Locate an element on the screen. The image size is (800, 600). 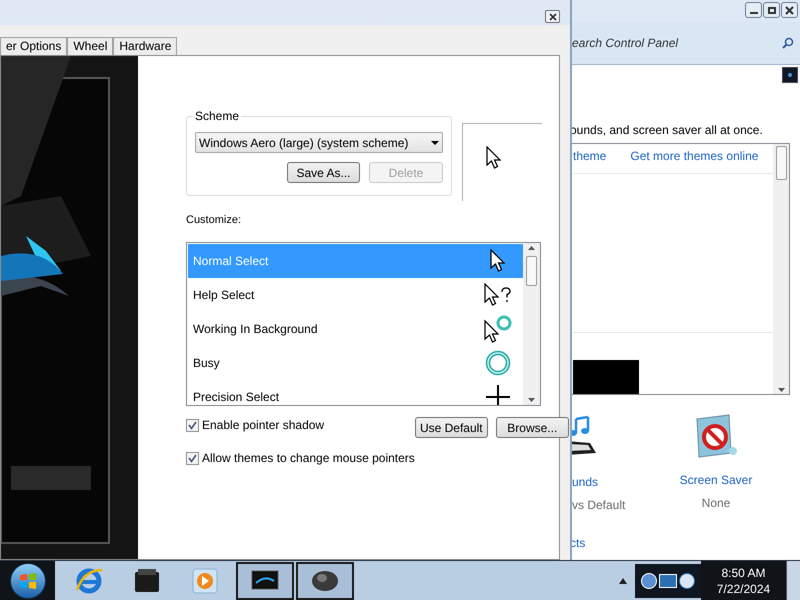
help-icon is located at coordinates (790, 75).